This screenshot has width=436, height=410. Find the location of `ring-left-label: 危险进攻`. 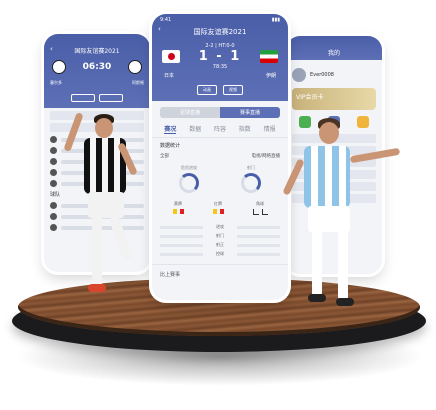

ring-left-label: 危险进攻 is located at coordinates (189, 167).